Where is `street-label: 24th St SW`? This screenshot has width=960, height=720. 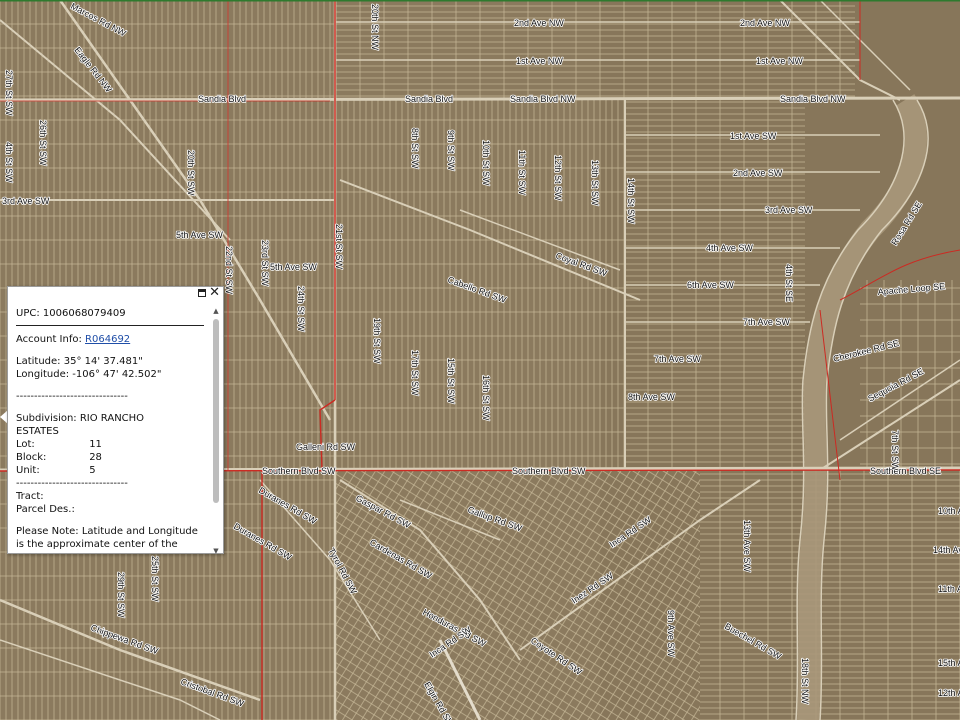 street-label: 24th St SW is located at coordinates (301, 309).